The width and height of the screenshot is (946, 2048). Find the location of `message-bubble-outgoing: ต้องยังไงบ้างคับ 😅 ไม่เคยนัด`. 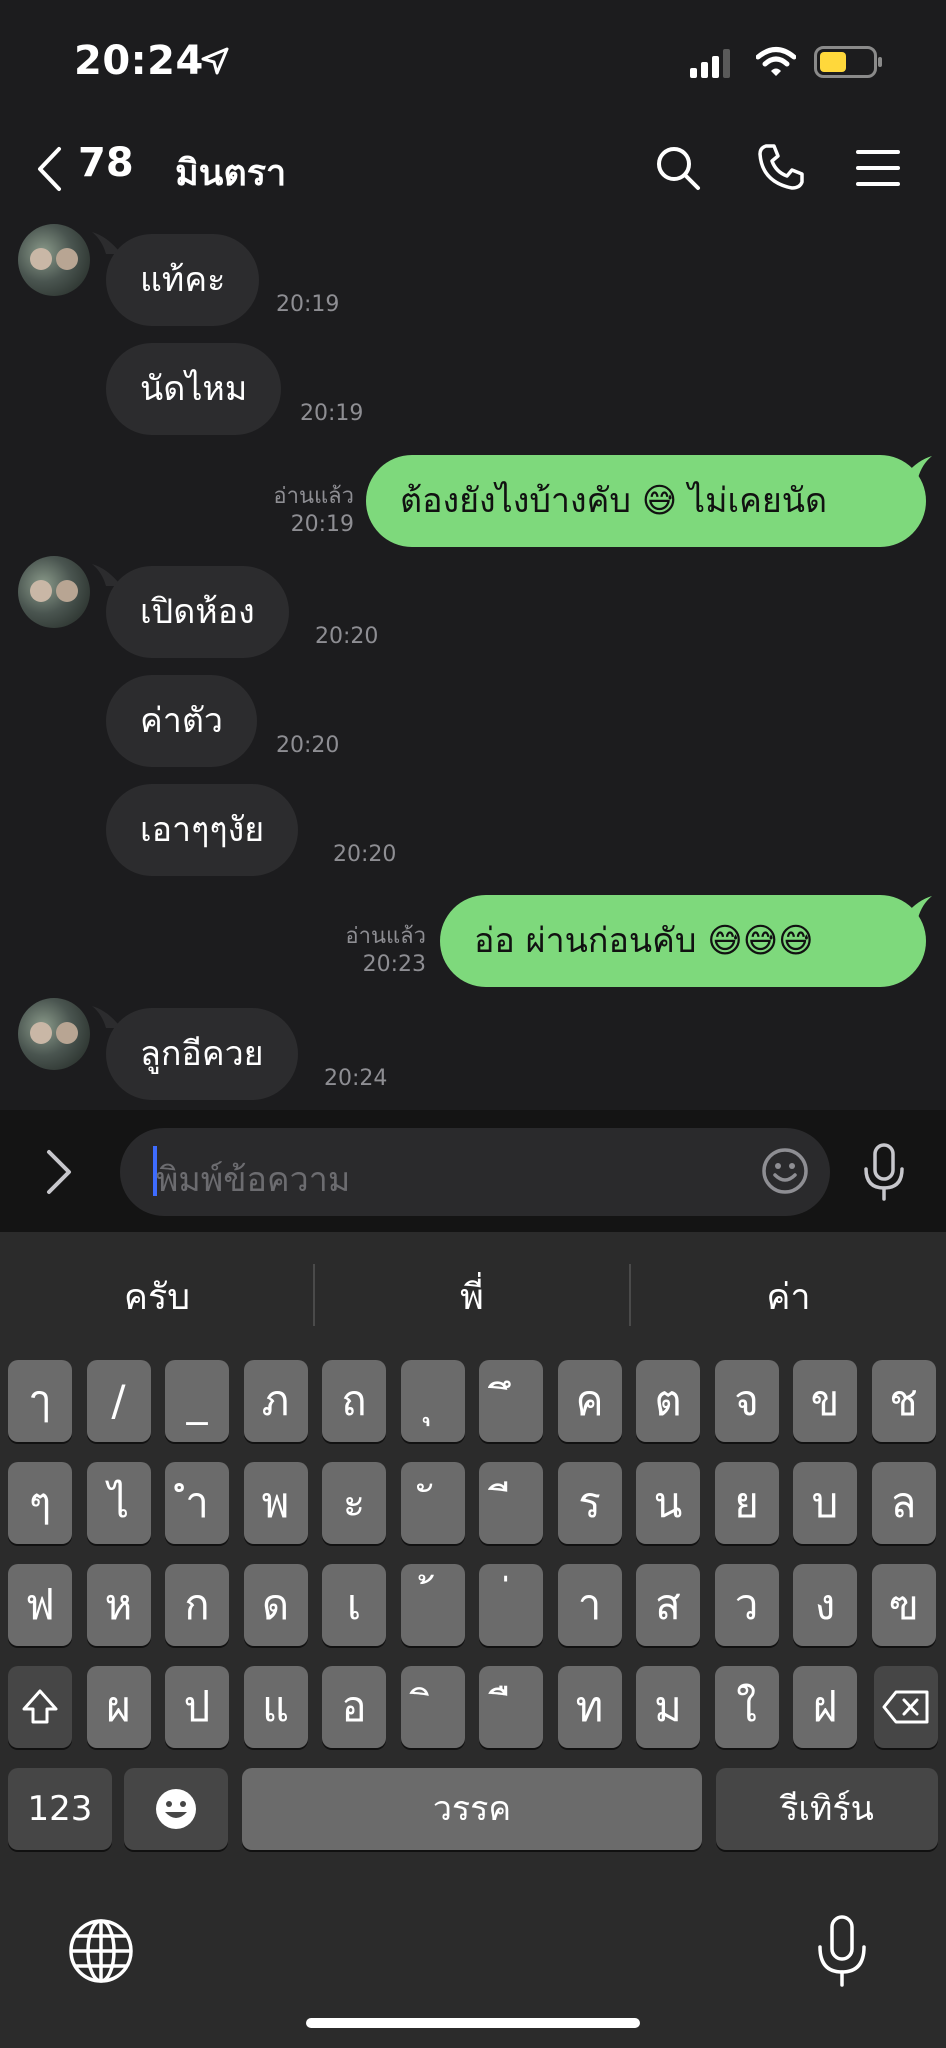

message-bubble-outgoing: ต้องยังไงบ้างคับ 😅 ไม่เคยนัด is located at coordinates (646, 501).